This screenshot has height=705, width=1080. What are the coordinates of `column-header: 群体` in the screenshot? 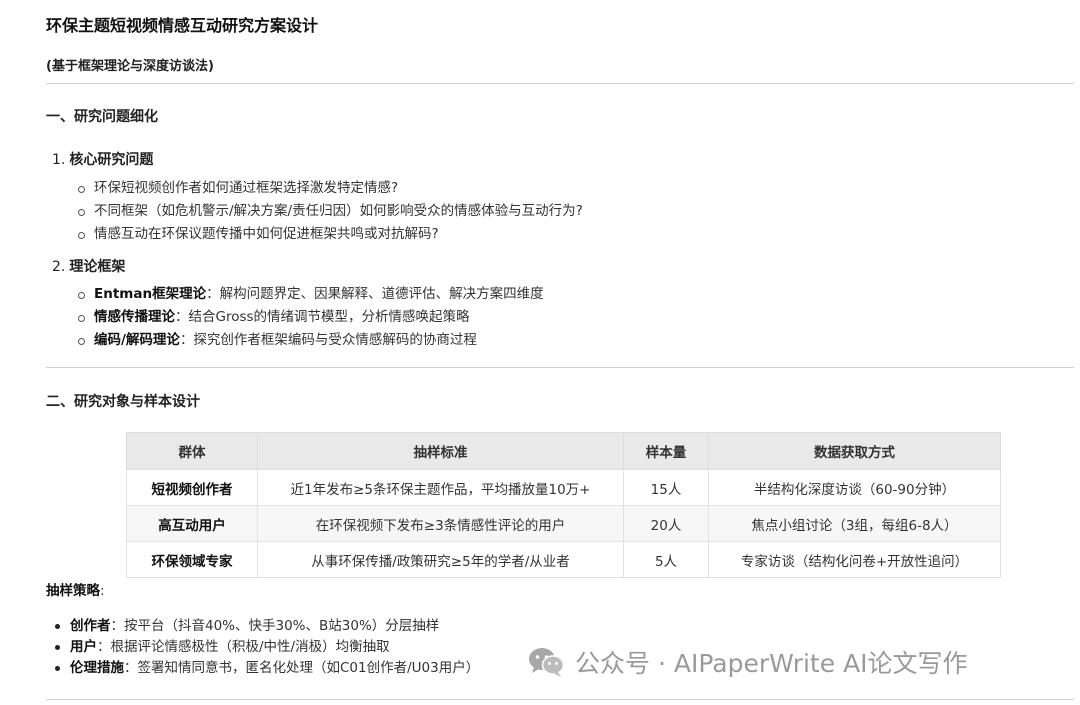 It's located at (192, 451).